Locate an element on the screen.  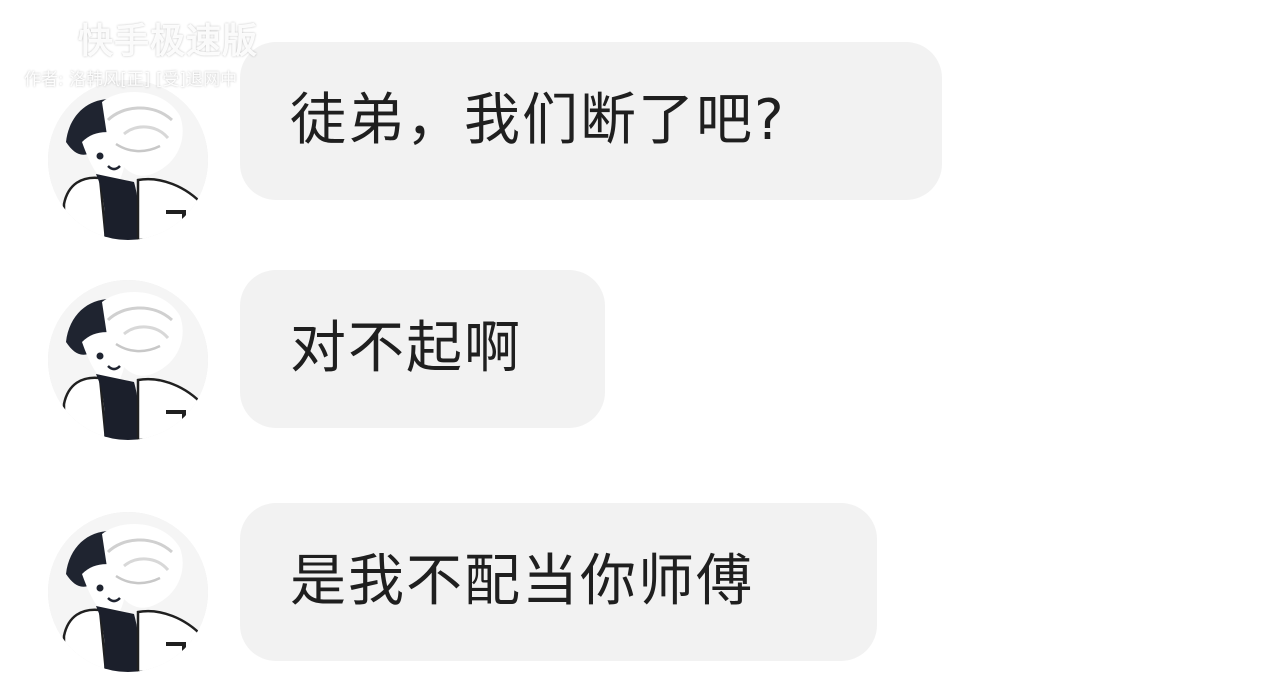
message-bubble: 徒弟，我们断了吧? is located at coordinates (591, 121).